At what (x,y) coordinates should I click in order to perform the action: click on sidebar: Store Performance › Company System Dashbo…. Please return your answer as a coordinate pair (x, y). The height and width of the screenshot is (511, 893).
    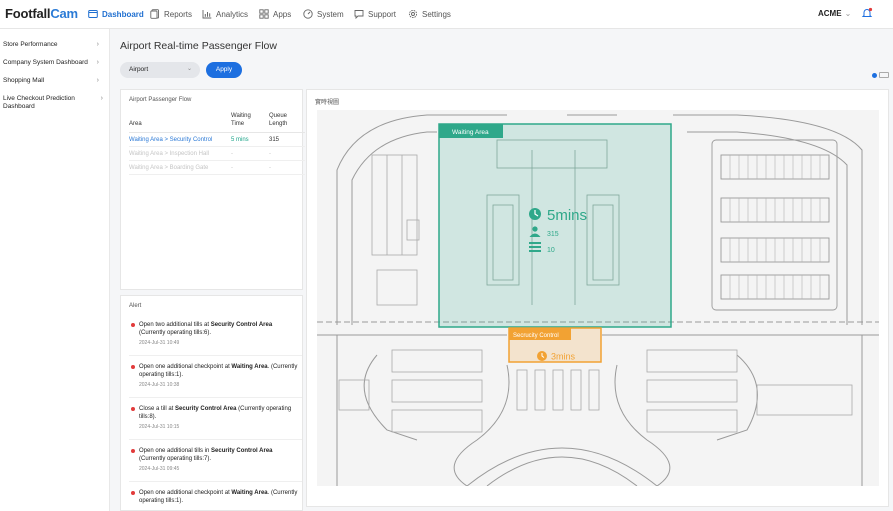
    Looking at the image, I should click on (55, 270).